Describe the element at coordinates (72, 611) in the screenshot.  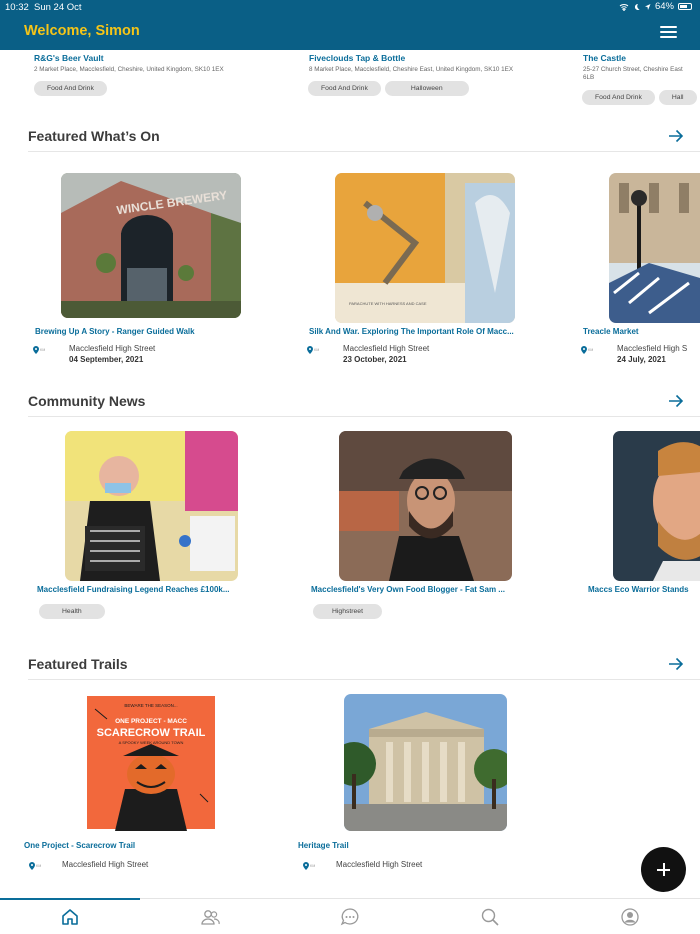
I see `news-tag-chip: Health` at that location.